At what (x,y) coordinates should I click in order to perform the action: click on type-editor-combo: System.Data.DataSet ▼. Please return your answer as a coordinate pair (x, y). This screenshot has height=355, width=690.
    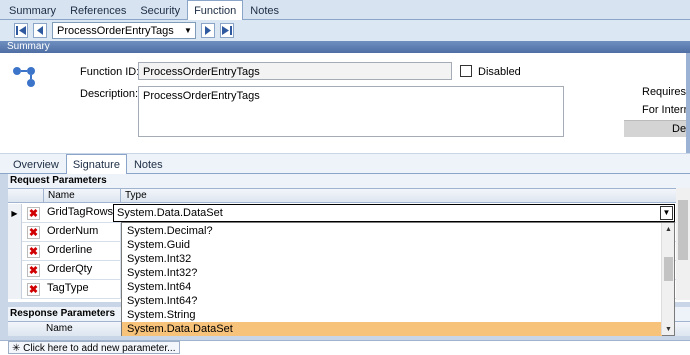
    Looking at the image, I should click on (394, 213).